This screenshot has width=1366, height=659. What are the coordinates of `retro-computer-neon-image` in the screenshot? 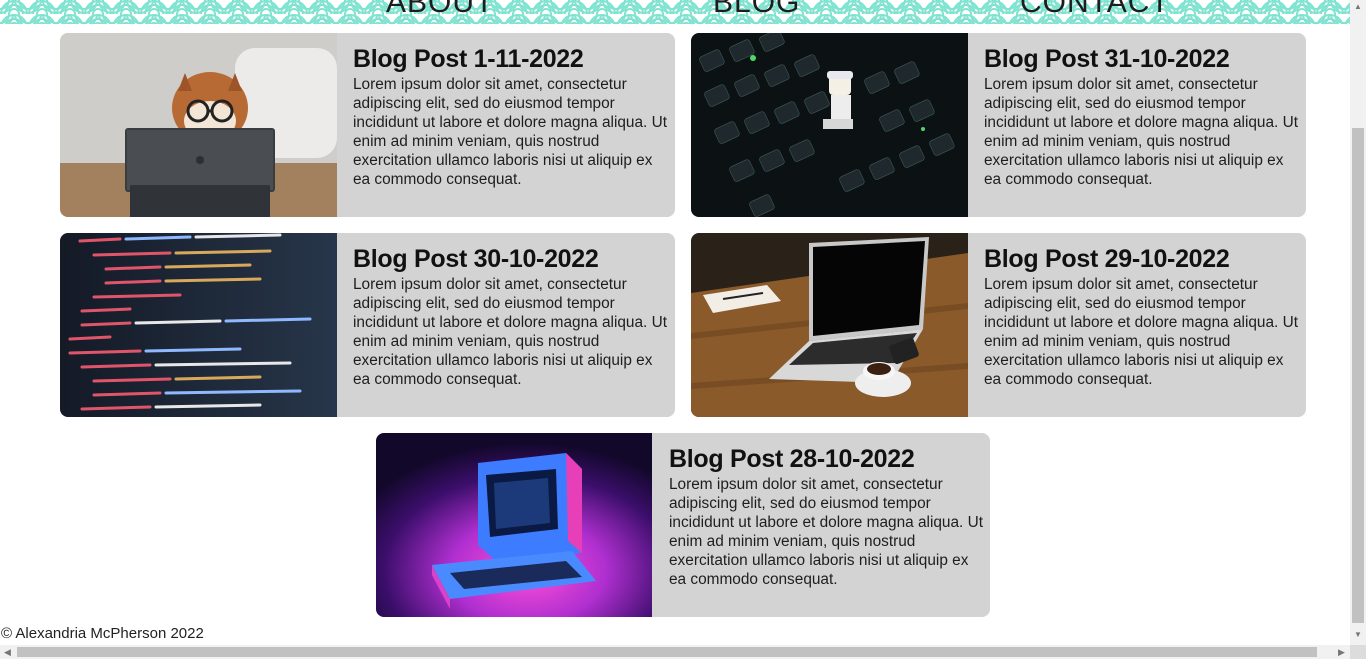 It's located at (514, 525).